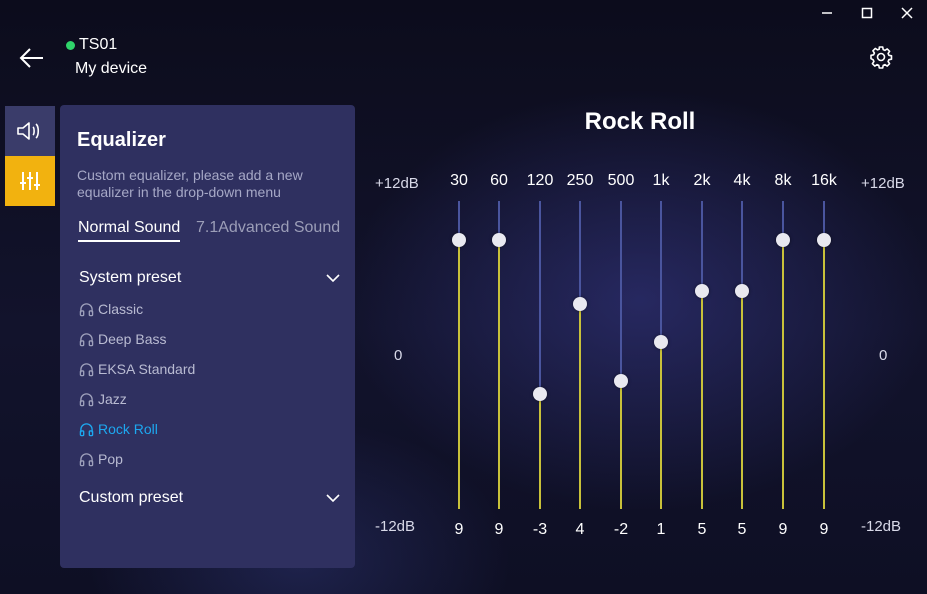 This screenshot has width=927, height=594. I want to click on preset-label: Pop, so click(110, 459).